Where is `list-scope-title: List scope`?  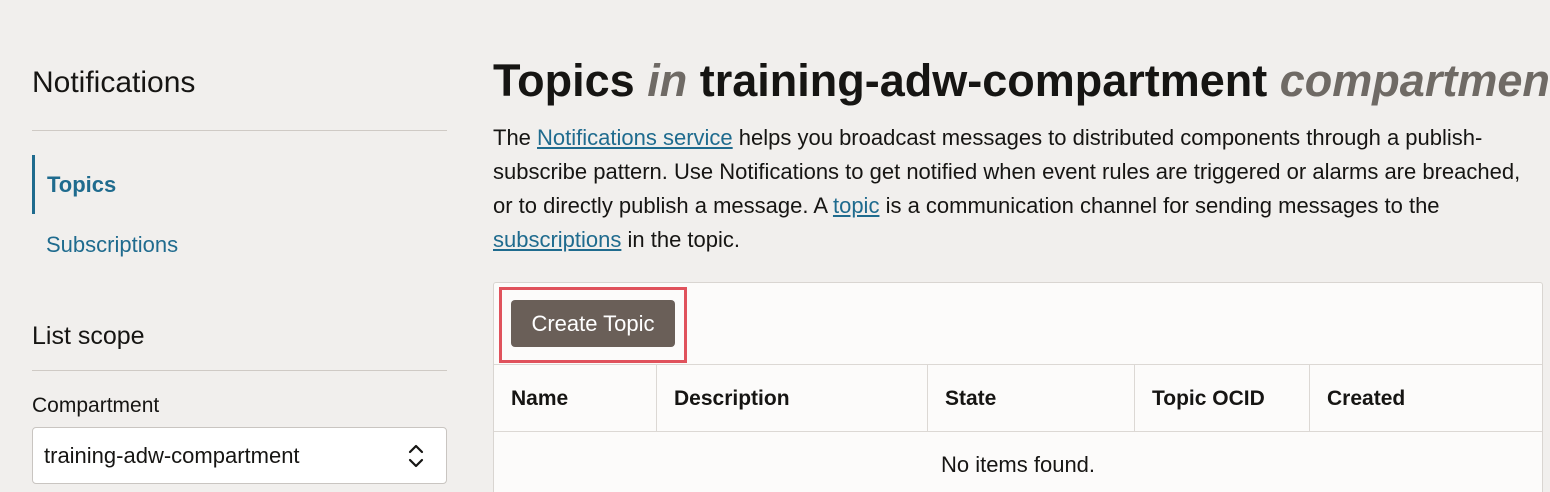 list-scope-title: List scope is located at coordinates (88, 336).